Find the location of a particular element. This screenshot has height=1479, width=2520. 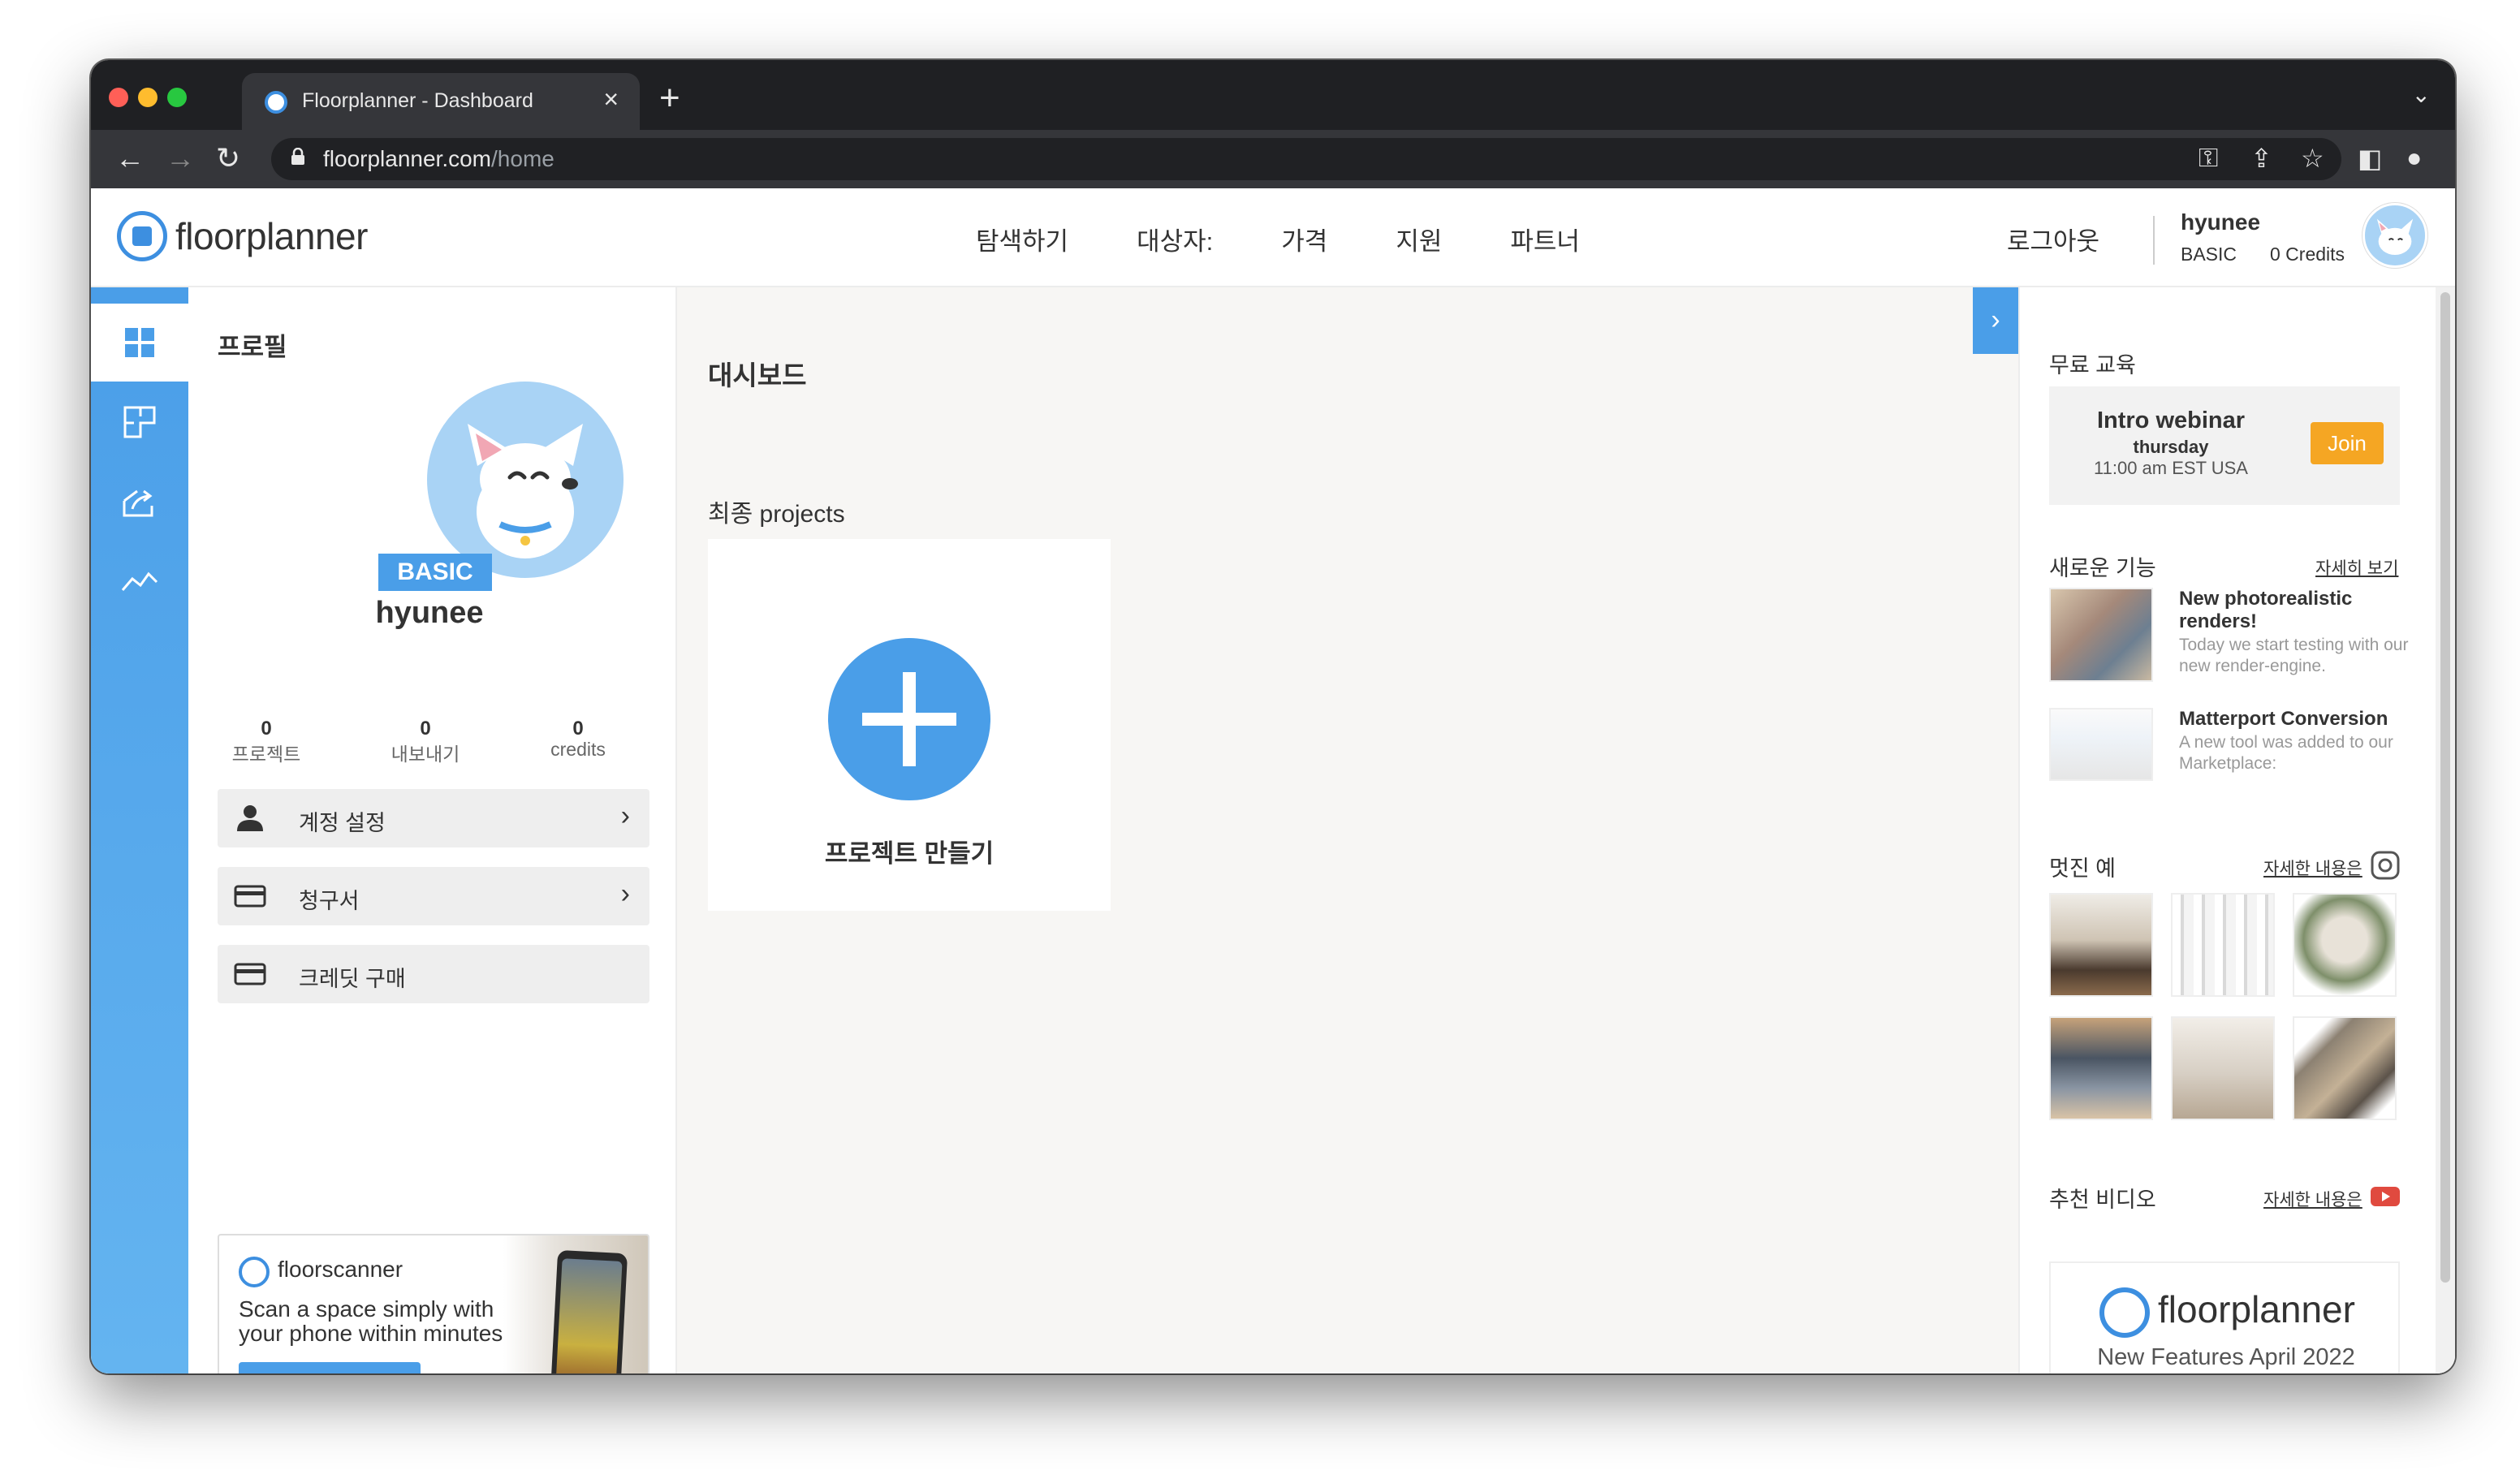

nav-support: 지원 is located at coordinates (1419, 239).